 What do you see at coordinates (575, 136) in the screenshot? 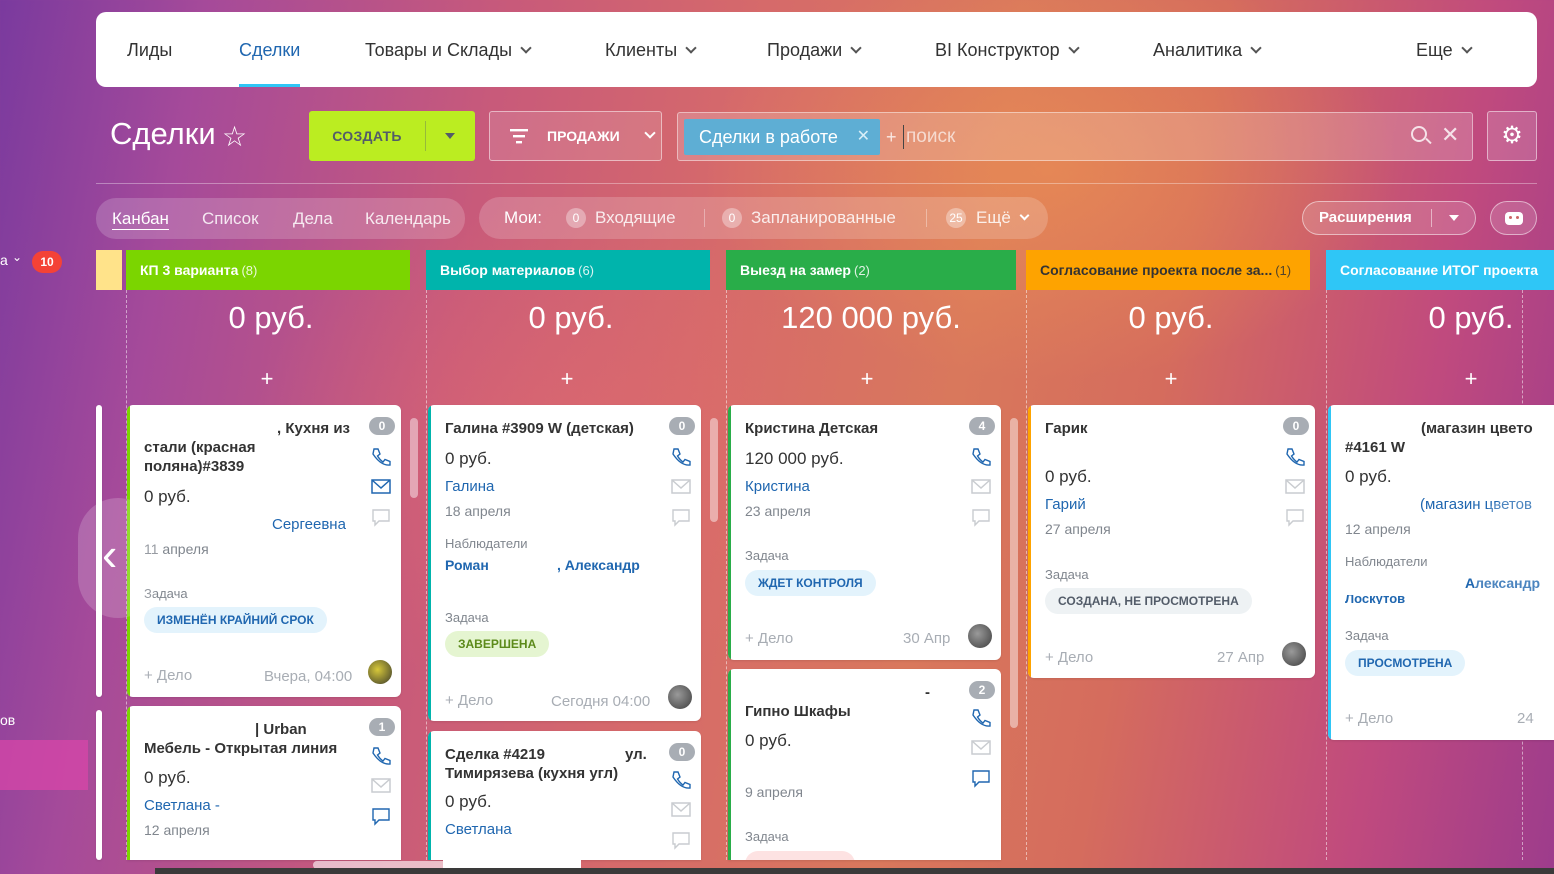
I see `funnel-select-button: ПРОДАЖИ` at bounding box center [575, 136].